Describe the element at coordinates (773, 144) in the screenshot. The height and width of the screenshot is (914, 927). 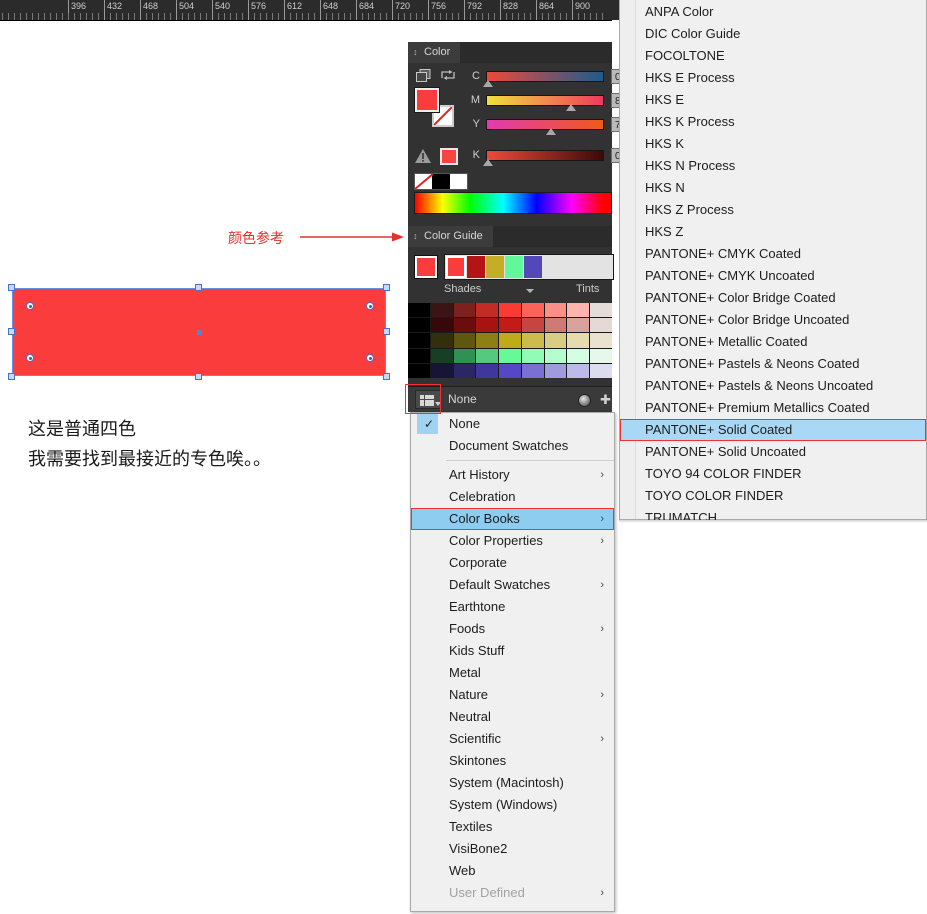
I see `submenu-item-hks-k: HKS K` at that location.